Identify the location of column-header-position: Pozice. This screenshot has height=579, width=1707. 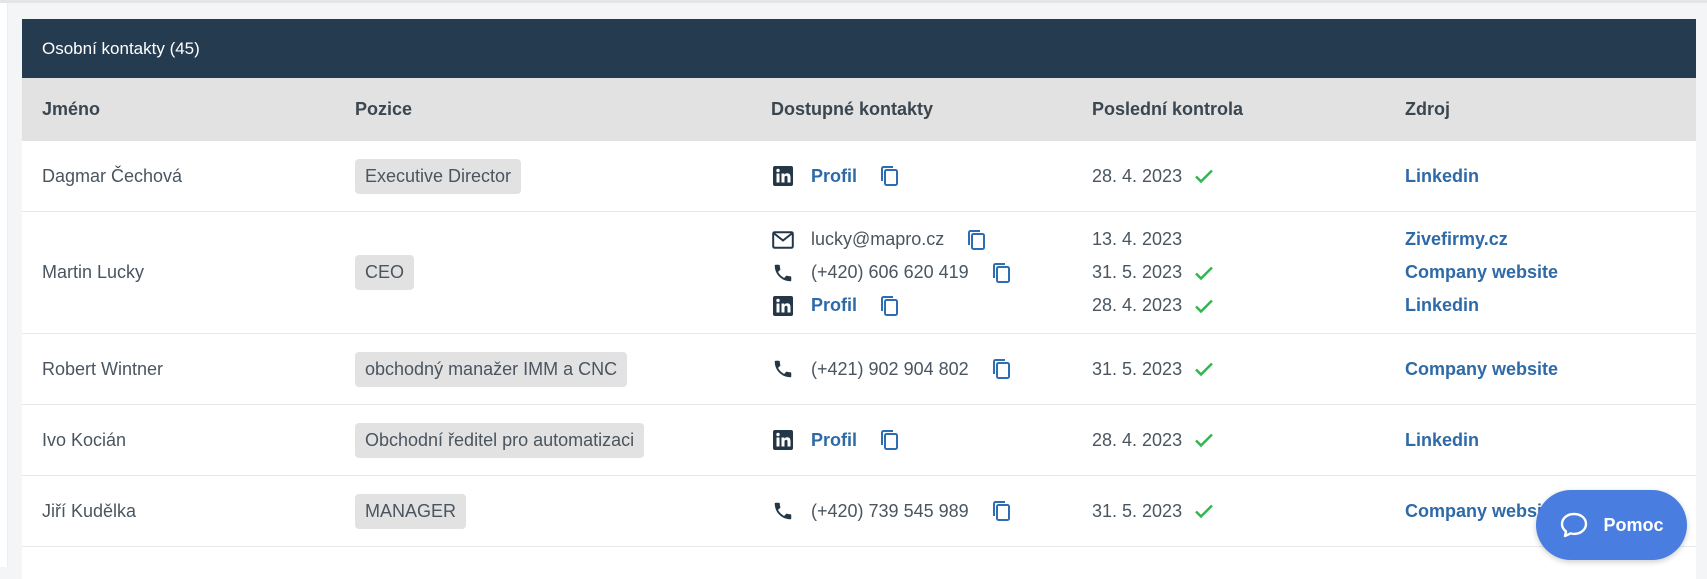
(383, 109).